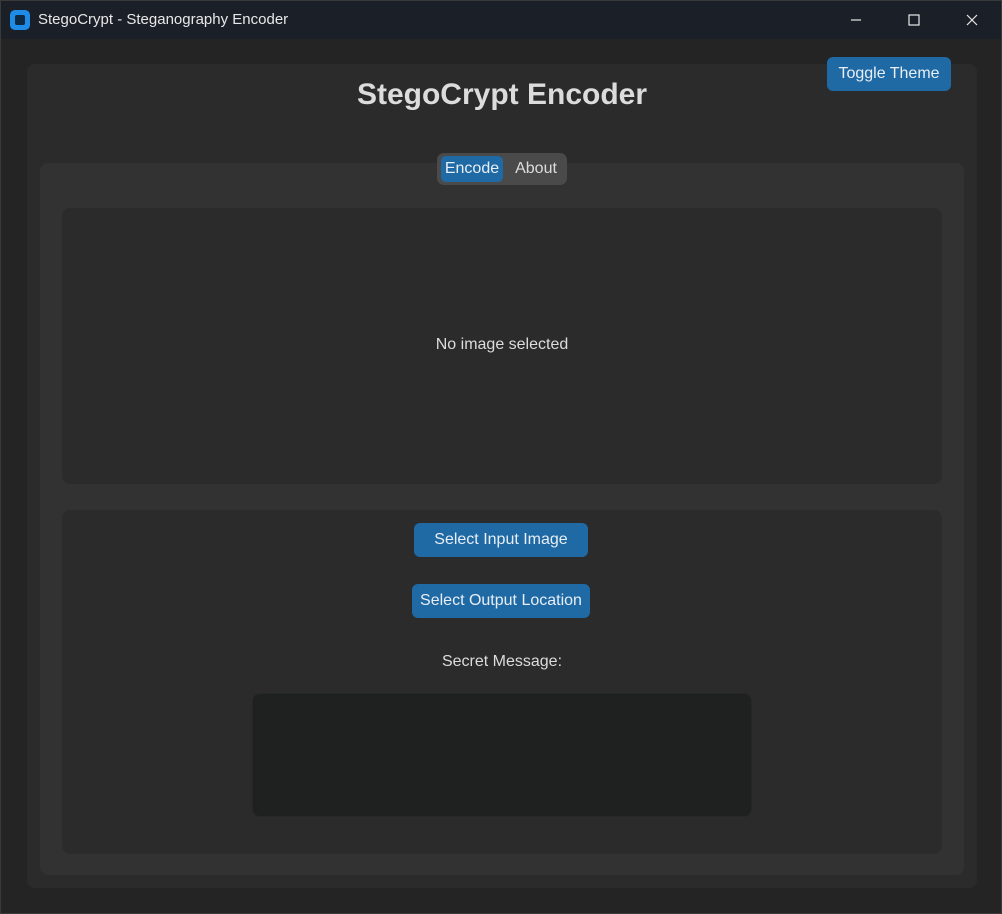 The image size is (1002, 914). I want to click on select-input-image-button: Select Input Image, so click(501, 540).